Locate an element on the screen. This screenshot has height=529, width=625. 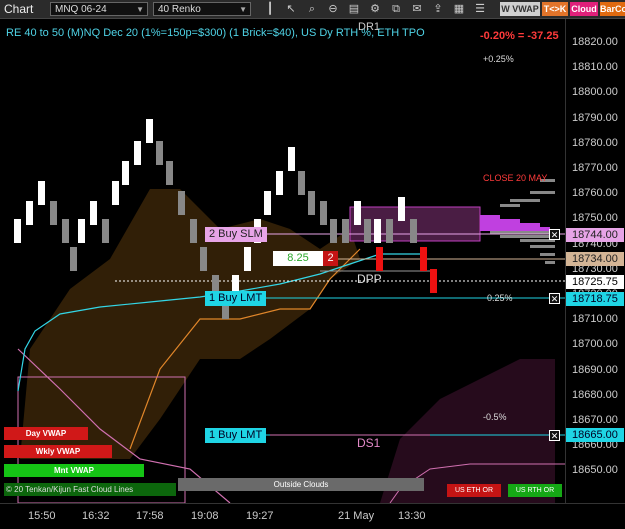
bar-type-selector: 40 Renko ▼ is located at coordinates (202, 9).